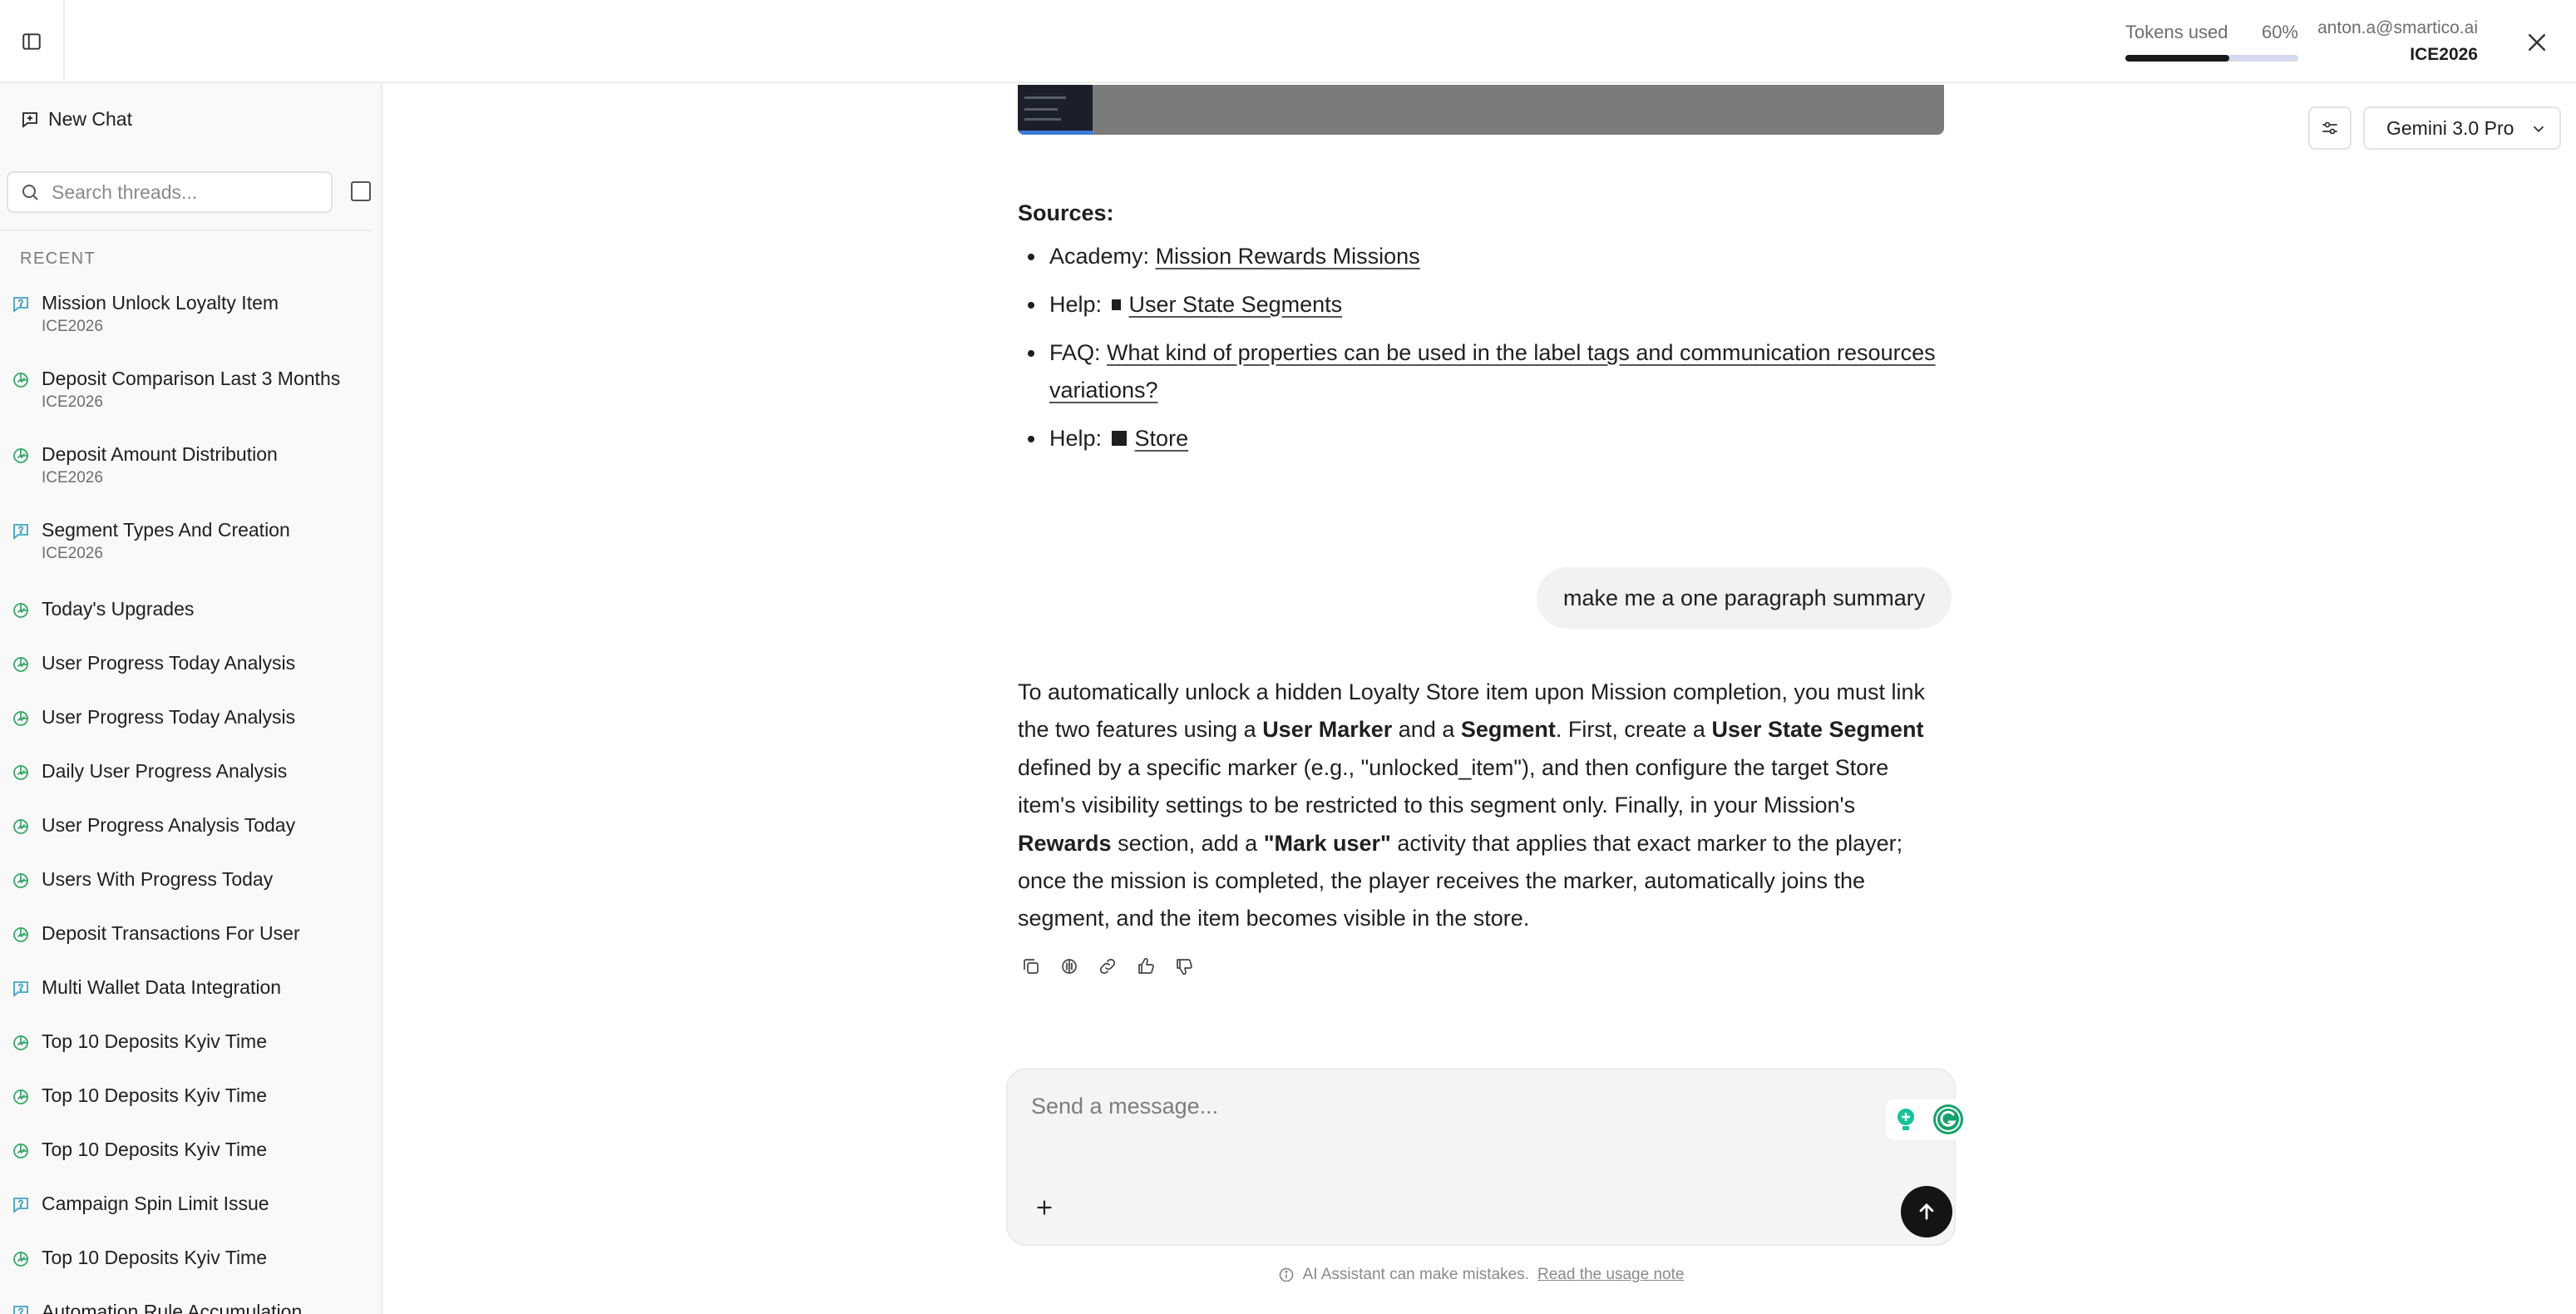 This screenshot has height=1314, width=2576. Describe the element at coordinates (164, 771) in the screenshot. I see `thread-text: Daily User Progress Analysis` at that location.